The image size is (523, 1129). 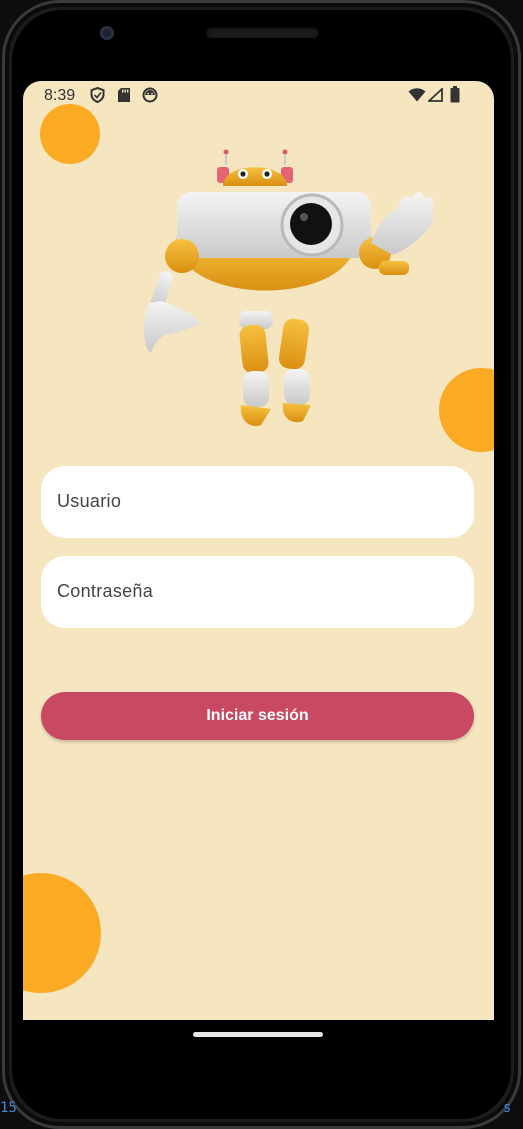 What do you see at coordinates (258, 1034) in the screenshot?
I see `home-gesture-handle` at bounding box center [258, 1034].